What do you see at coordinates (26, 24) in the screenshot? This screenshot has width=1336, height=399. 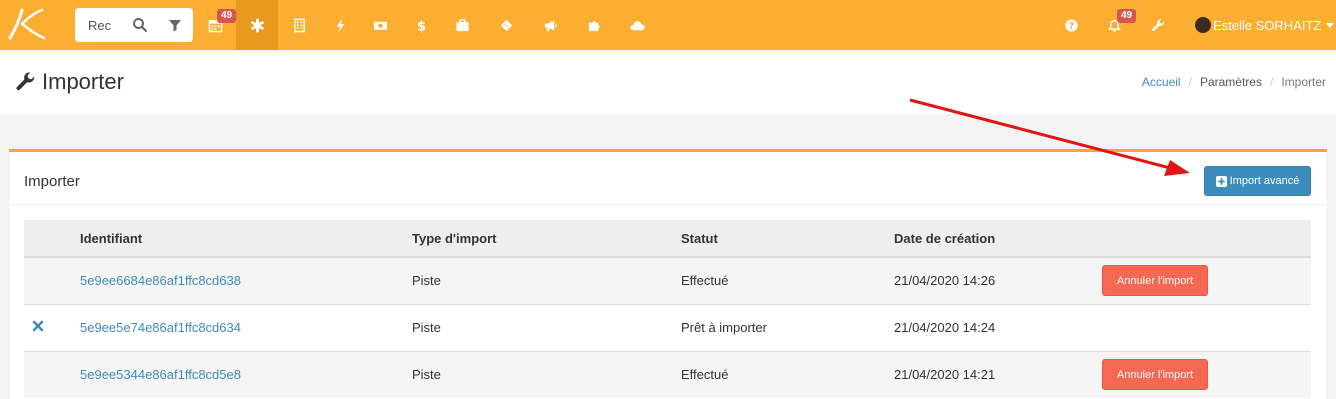 I see `k-logo-icon` at bounding box center [26, 24].